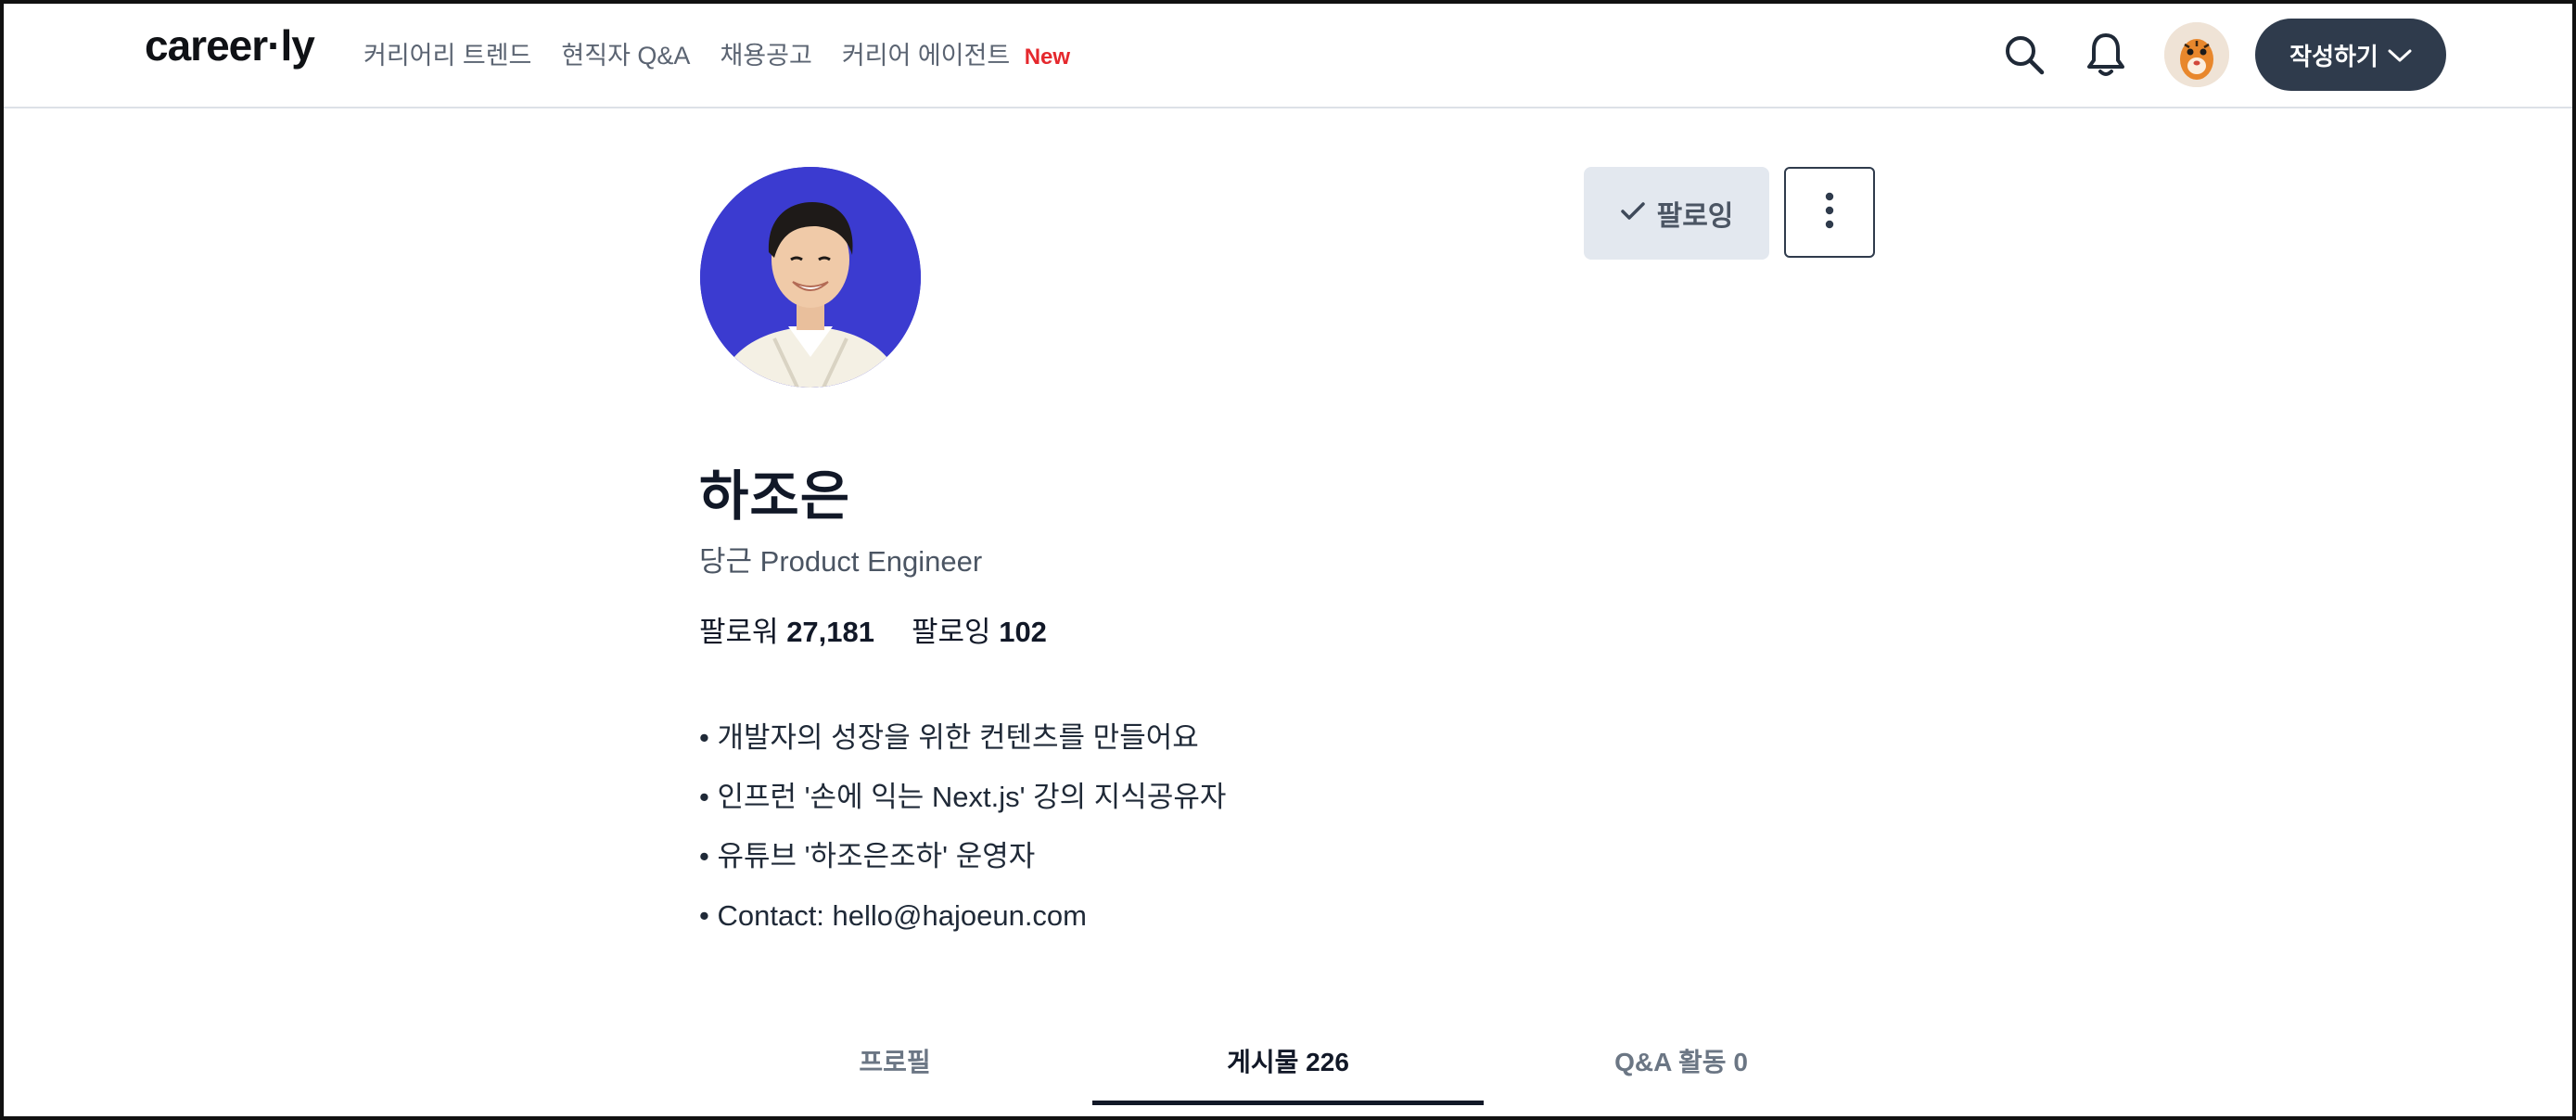 This screenshot has width=2576, height=1120. I want to click on followers-stat: 팔로워 27,181, so click(786, 629).